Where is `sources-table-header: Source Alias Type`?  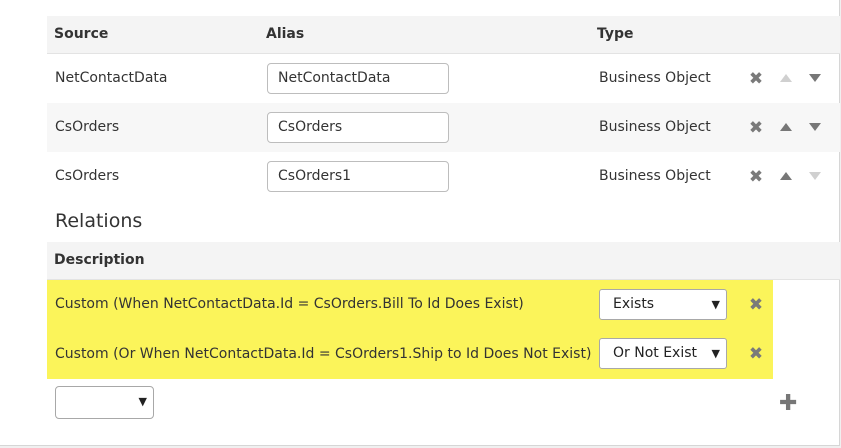 sources-table-header: Source Alias Type is located at coordinates (443, 35).